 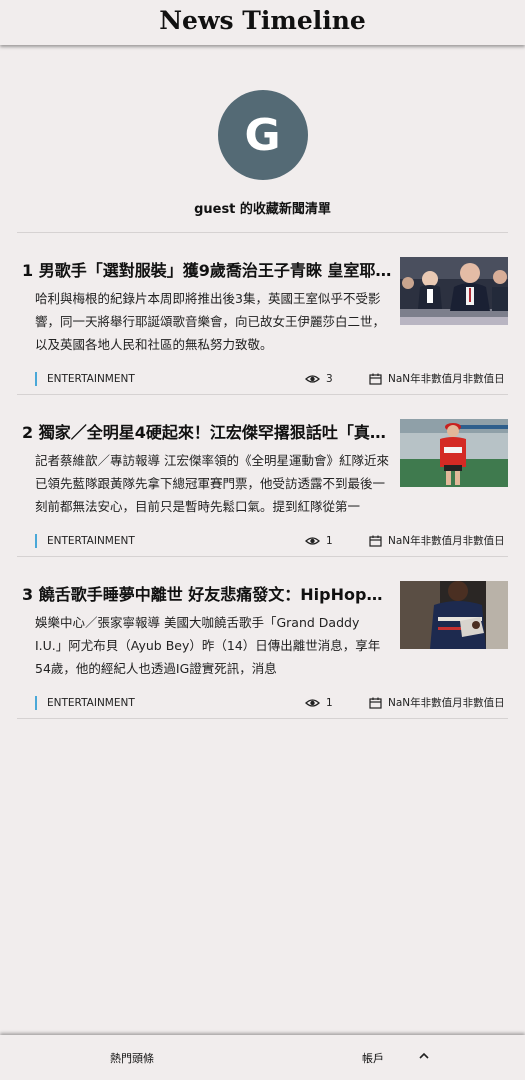 I want to click on avatar: G, so click(x=262, y=135).